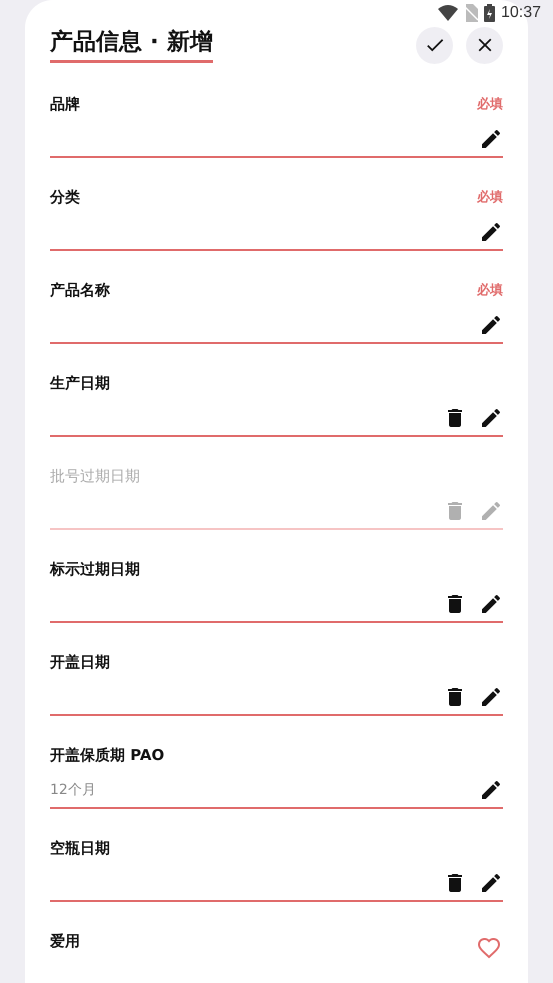  Describe the element at coordinates (95, 569) in the screenshot. I see `field-label: 标示过期日期` at that location.